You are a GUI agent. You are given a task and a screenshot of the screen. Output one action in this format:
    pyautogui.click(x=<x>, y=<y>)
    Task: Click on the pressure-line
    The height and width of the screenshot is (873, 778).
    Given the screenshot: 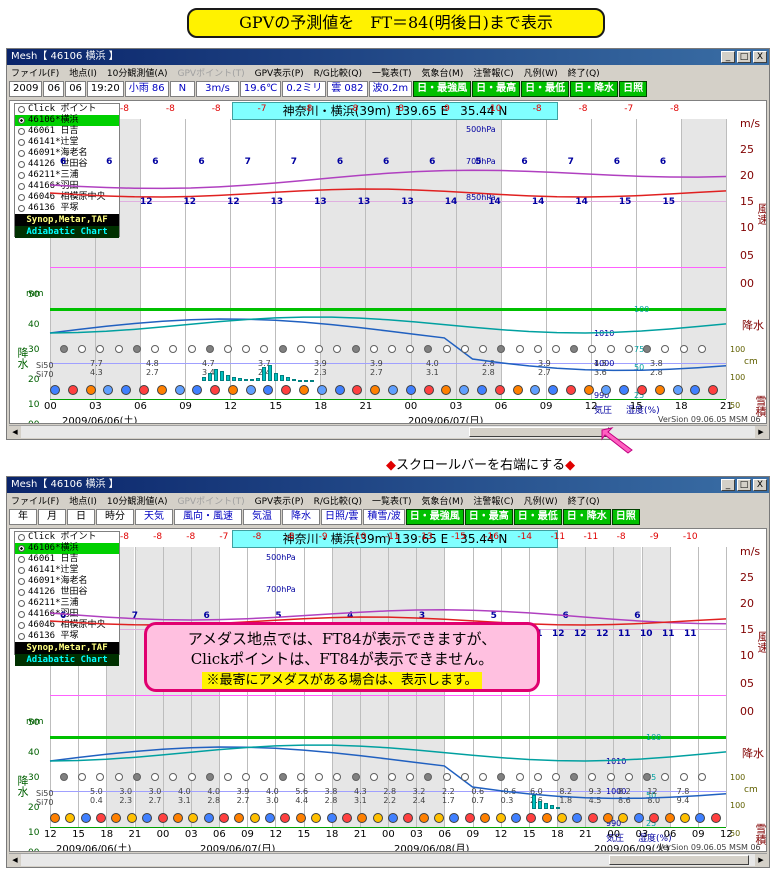 What is the action you would take?
    pyautogui.click(x=388, y=345)
    